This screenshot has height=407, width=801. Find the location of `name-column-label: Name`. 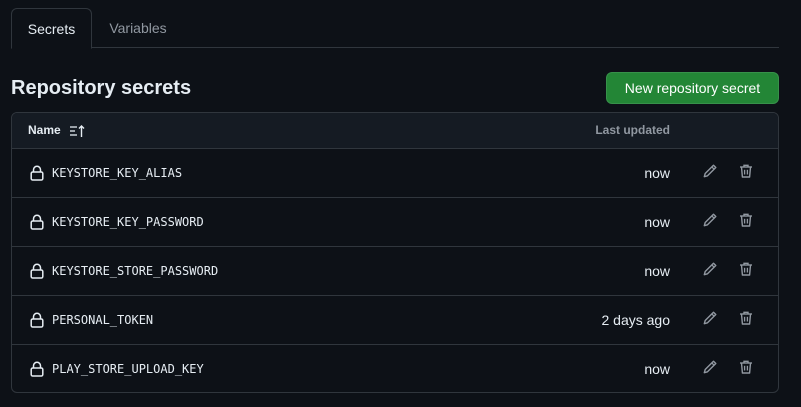

name-column-label: Name is located at coordinates (44, 130).